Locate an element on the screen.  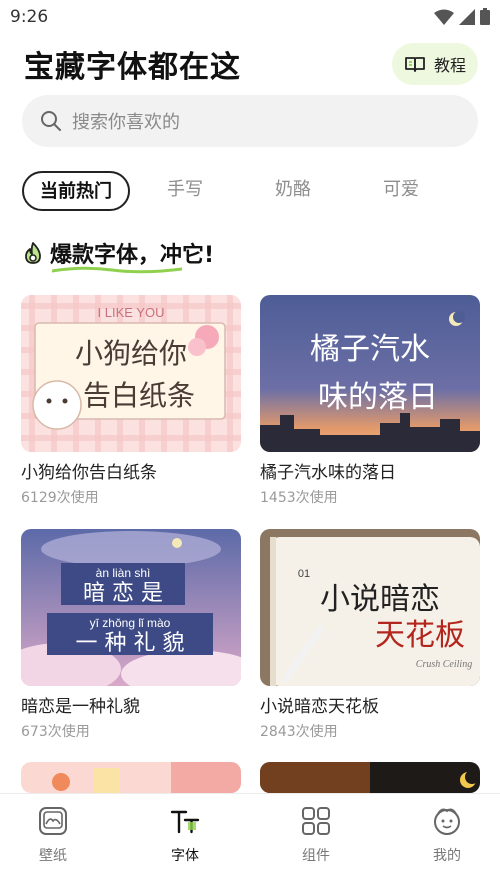
font-card: 橘子汽水 味的落日 橘子汽水味的落日 1453次使用 is located at coordinates (370, 401).